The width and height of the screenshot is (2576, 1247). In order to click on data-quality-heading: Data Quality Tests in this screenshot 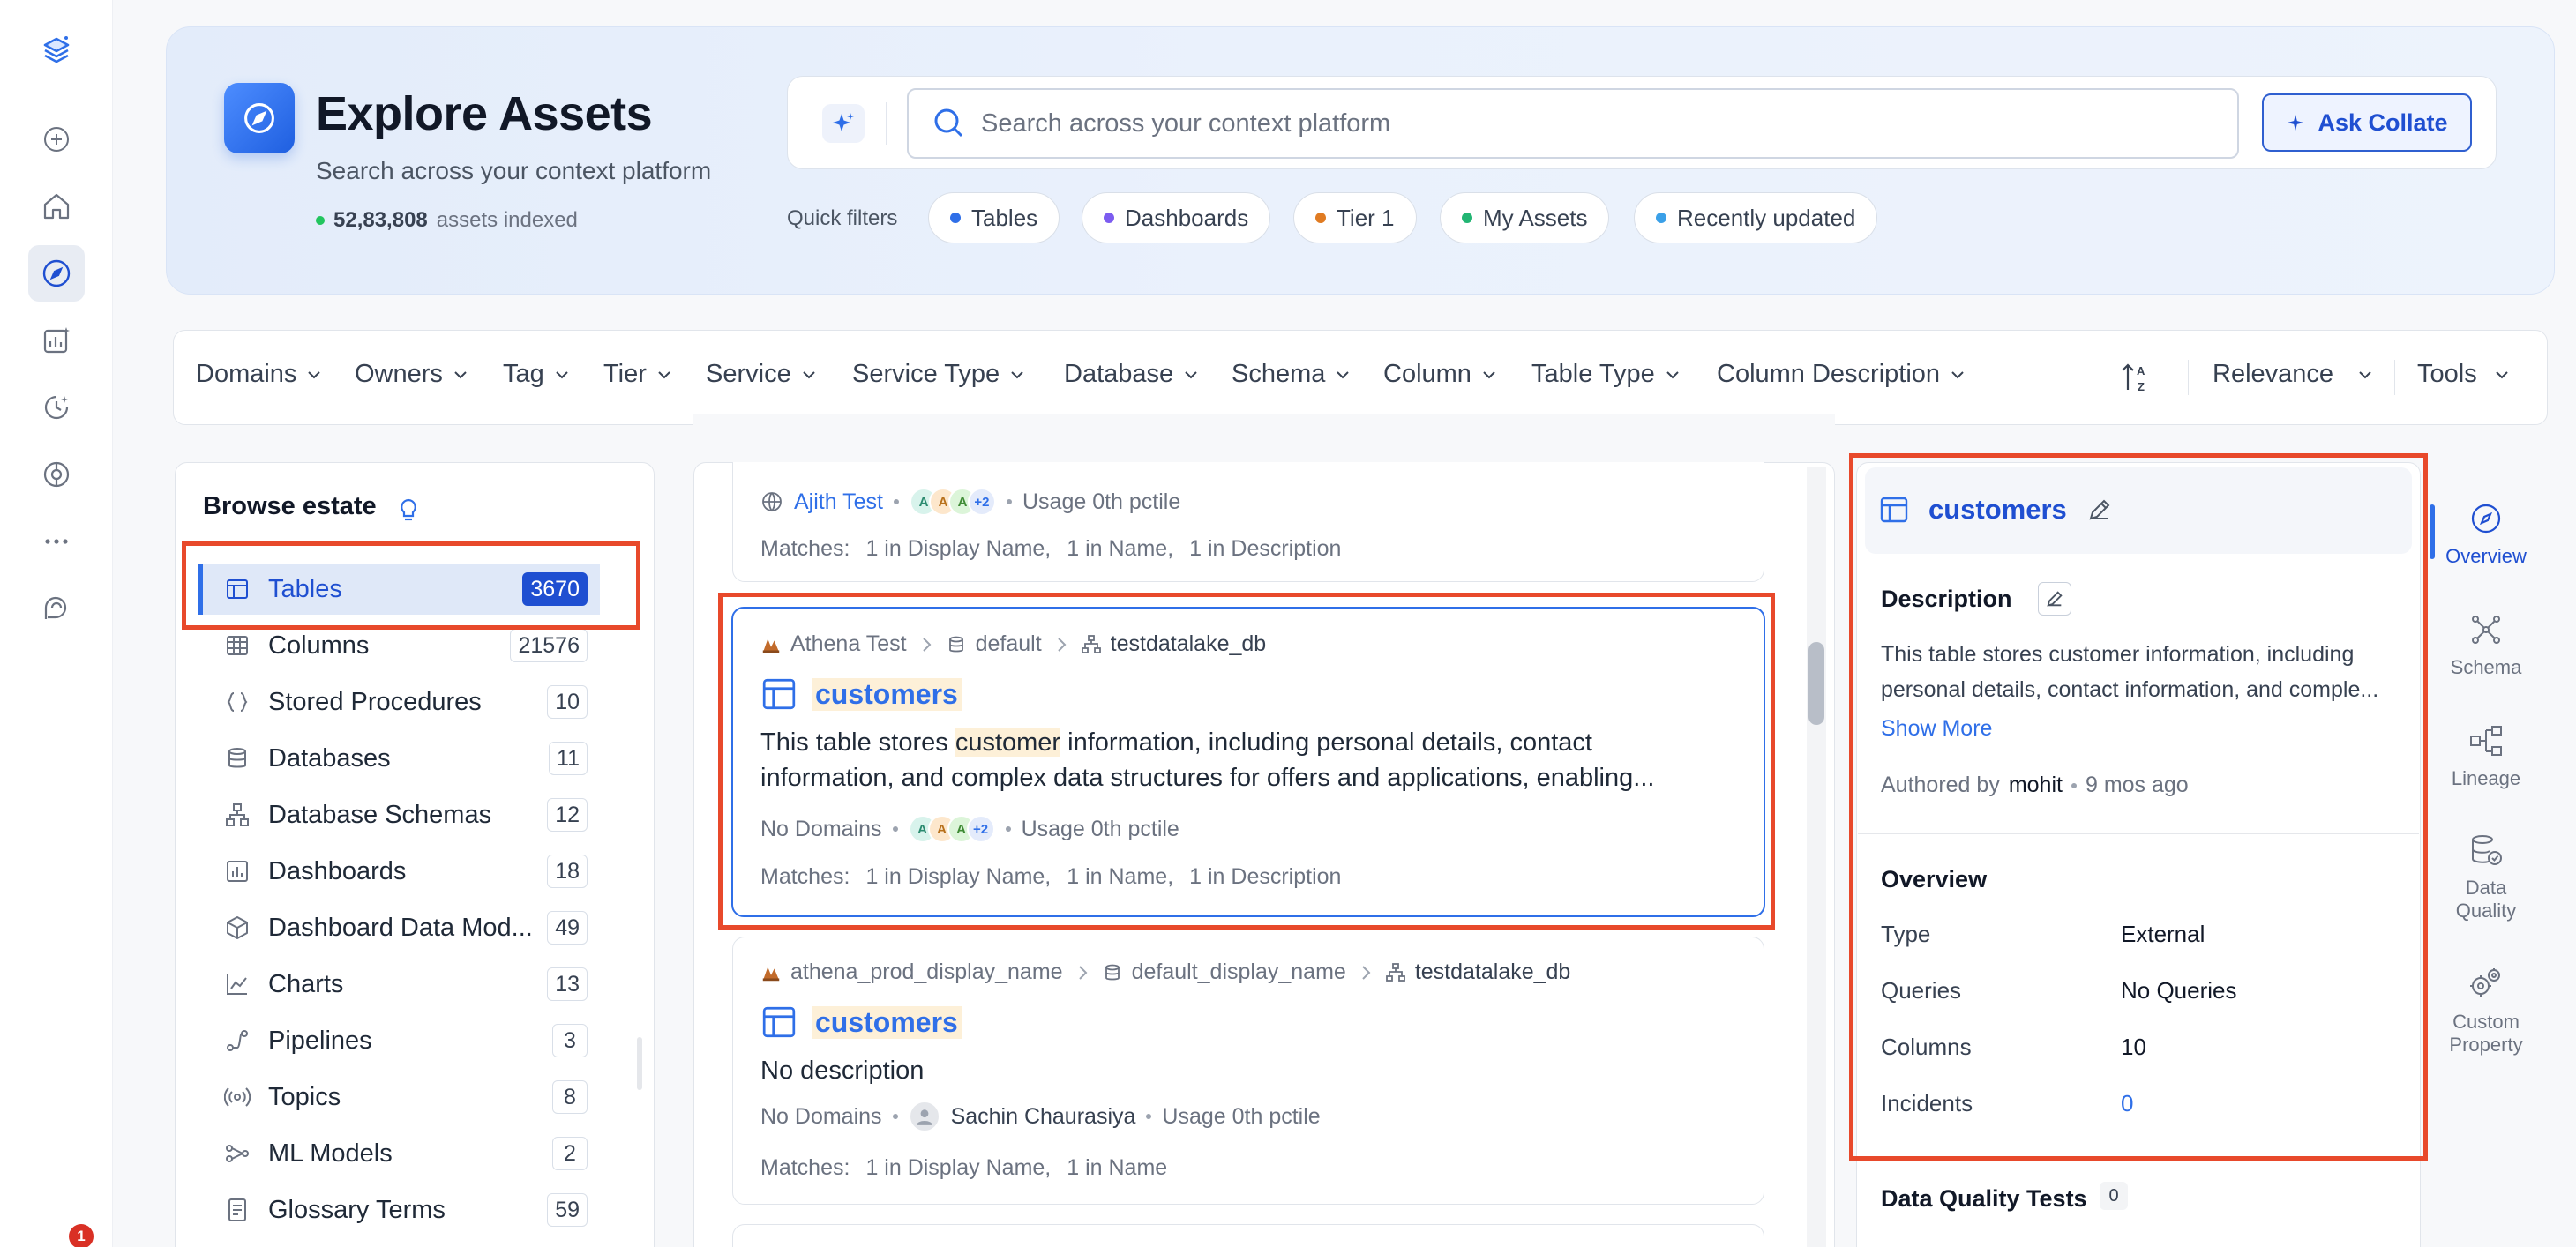, I will do `click(1984, 1198)`.